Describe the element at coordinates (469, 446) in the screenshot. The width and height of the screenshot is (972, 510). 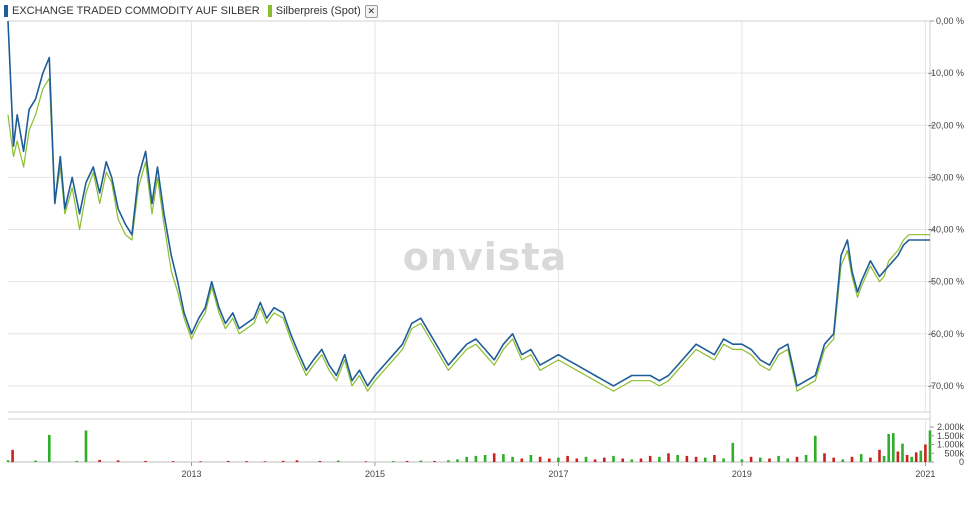
I see `volume-panel` at that location.